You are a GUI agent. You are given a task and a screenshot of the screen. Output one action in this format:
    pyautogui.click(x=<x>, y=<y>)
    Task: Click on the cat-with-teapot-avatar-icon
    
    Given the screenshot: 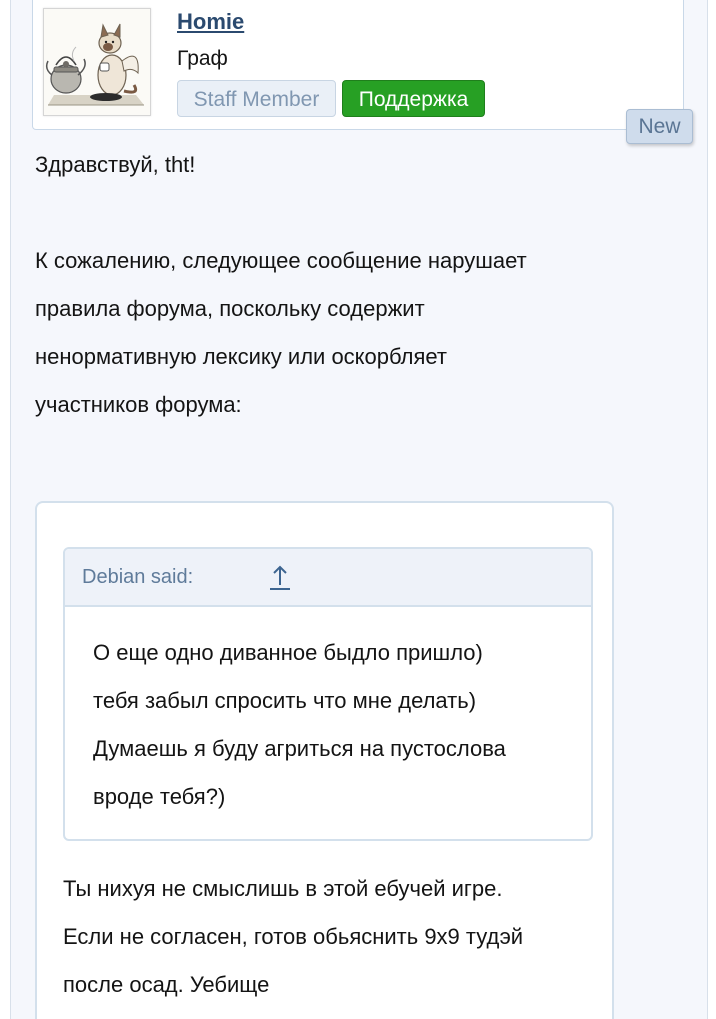 What is the action you would take?
    pyautogui.click(x=97, y=62)
    